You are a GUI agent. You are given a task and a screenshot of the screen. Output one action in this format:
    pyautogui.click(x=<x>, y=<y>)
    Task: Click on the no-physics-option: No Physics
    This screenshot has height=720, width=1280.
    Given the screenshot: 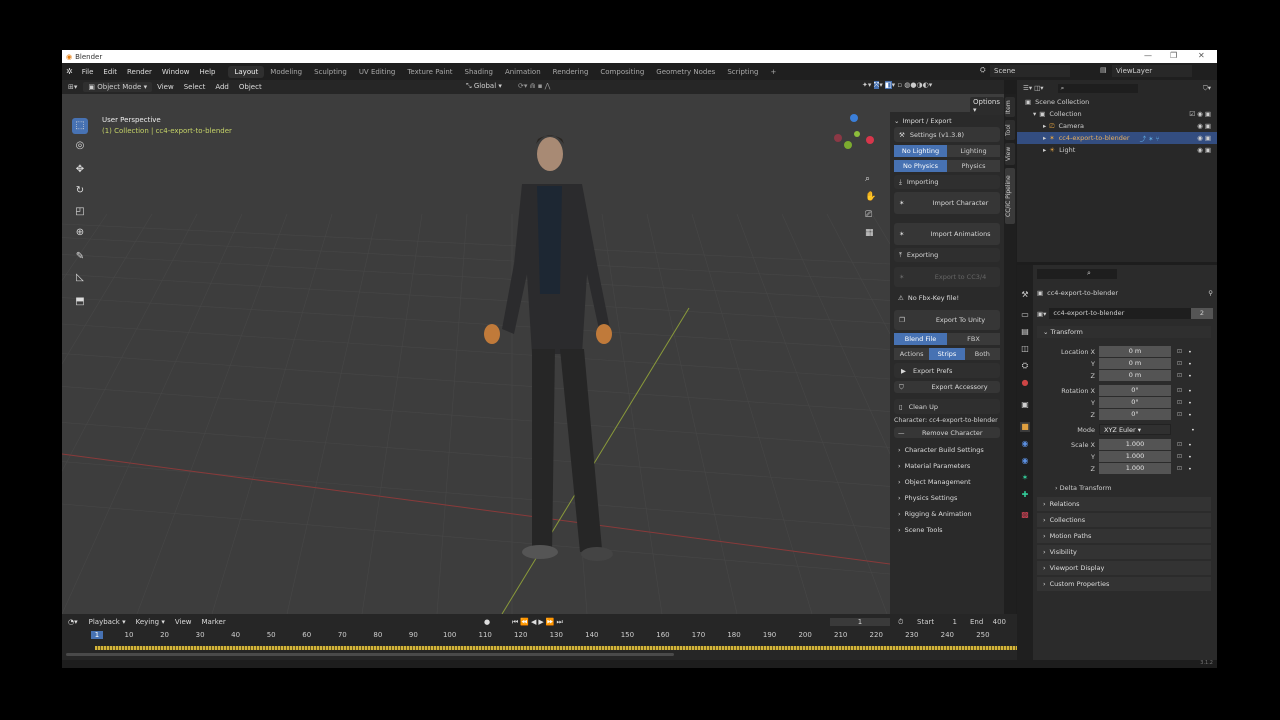 What is the action you would take?
    pyautogui.click(x=920, y=166)
    